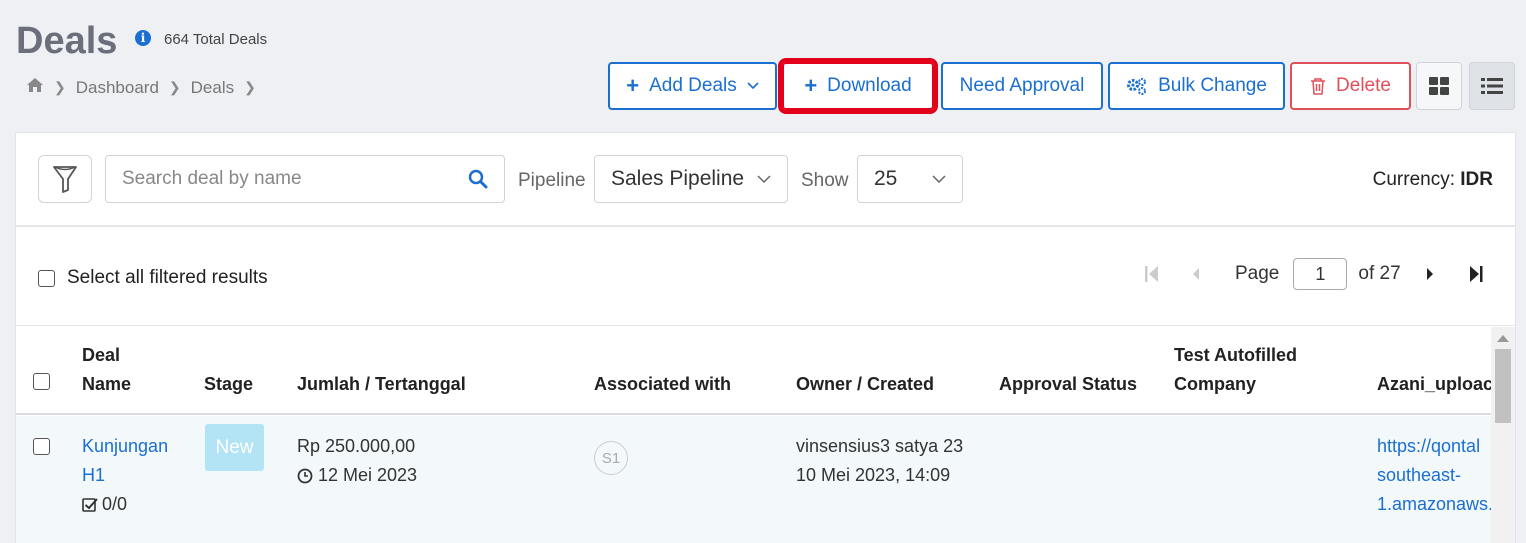  Describe the element at coordinates (35, 87) in the screenshot. I see `home-icon` at that location.